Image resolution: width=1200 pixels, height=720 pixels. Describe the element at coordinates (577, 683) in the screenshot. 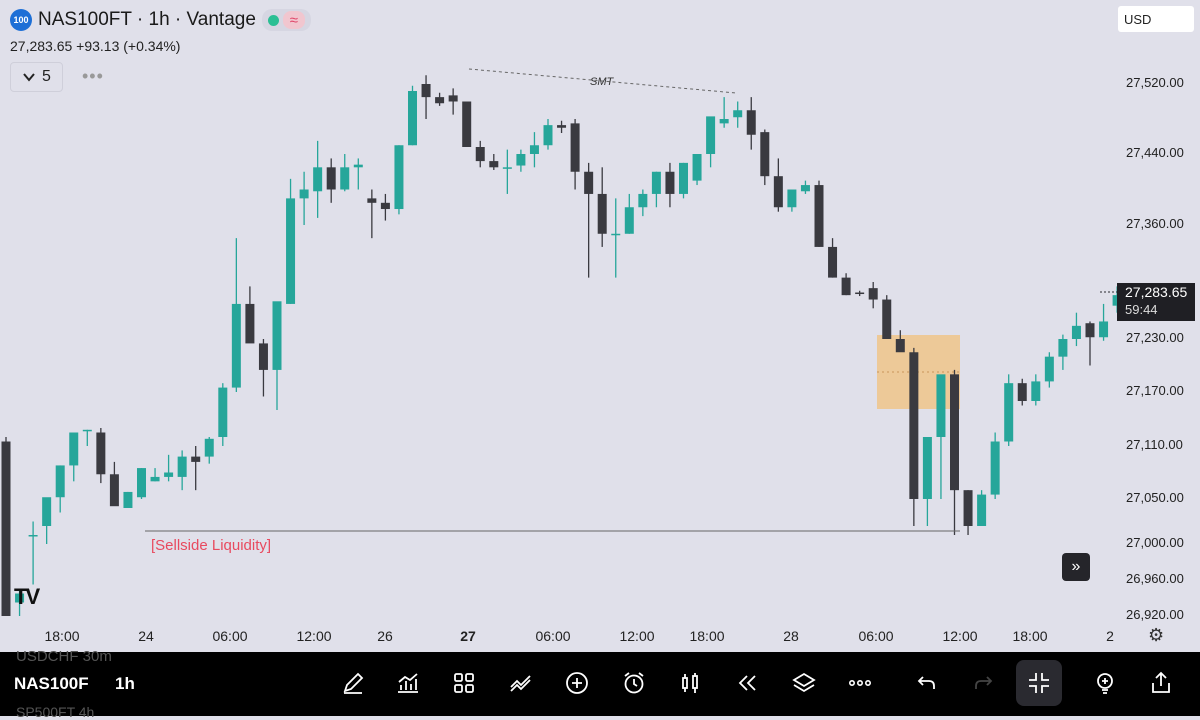

I see `add-button` at that location.